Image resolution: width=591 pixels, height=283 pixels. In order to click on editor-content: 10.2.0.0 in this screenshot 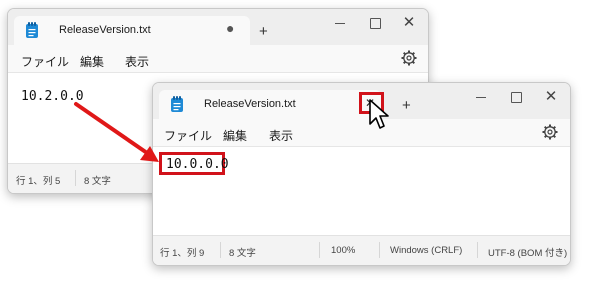, I will do `click(52, 96)`.